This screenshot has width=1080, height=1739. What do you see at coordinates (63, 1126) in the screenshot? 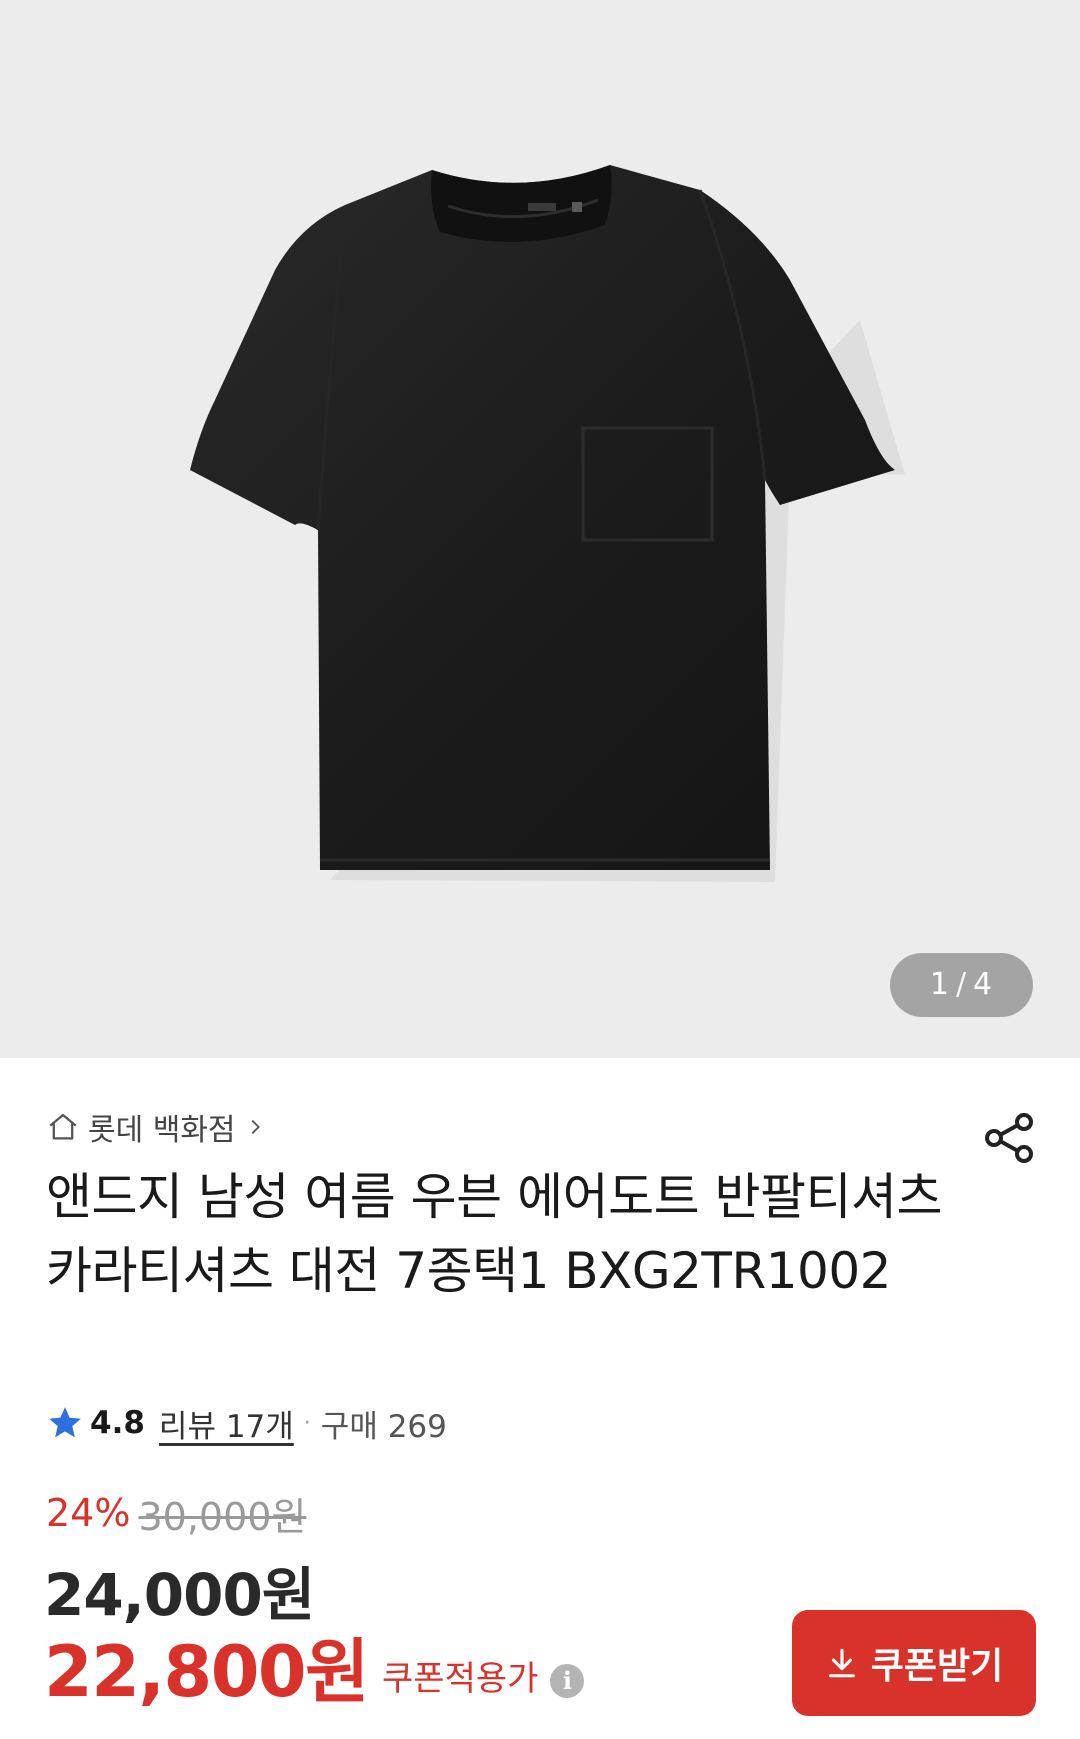
I see `home-icon` at bounding box center [63, 1126].